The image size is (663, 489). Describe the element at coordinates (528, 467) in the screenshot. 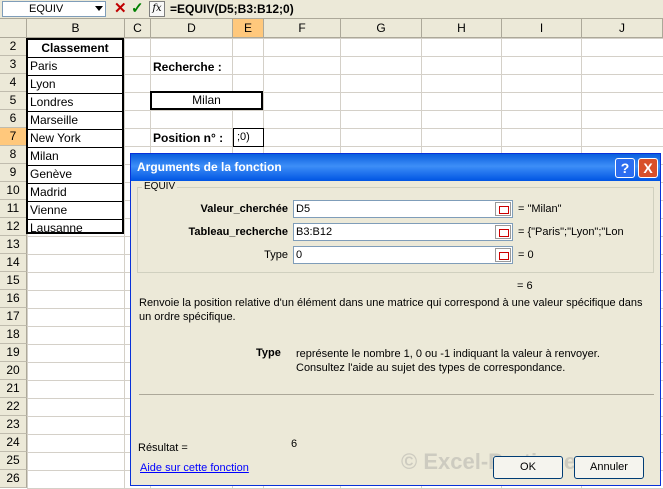

I see `ok-button: OK` at that location.